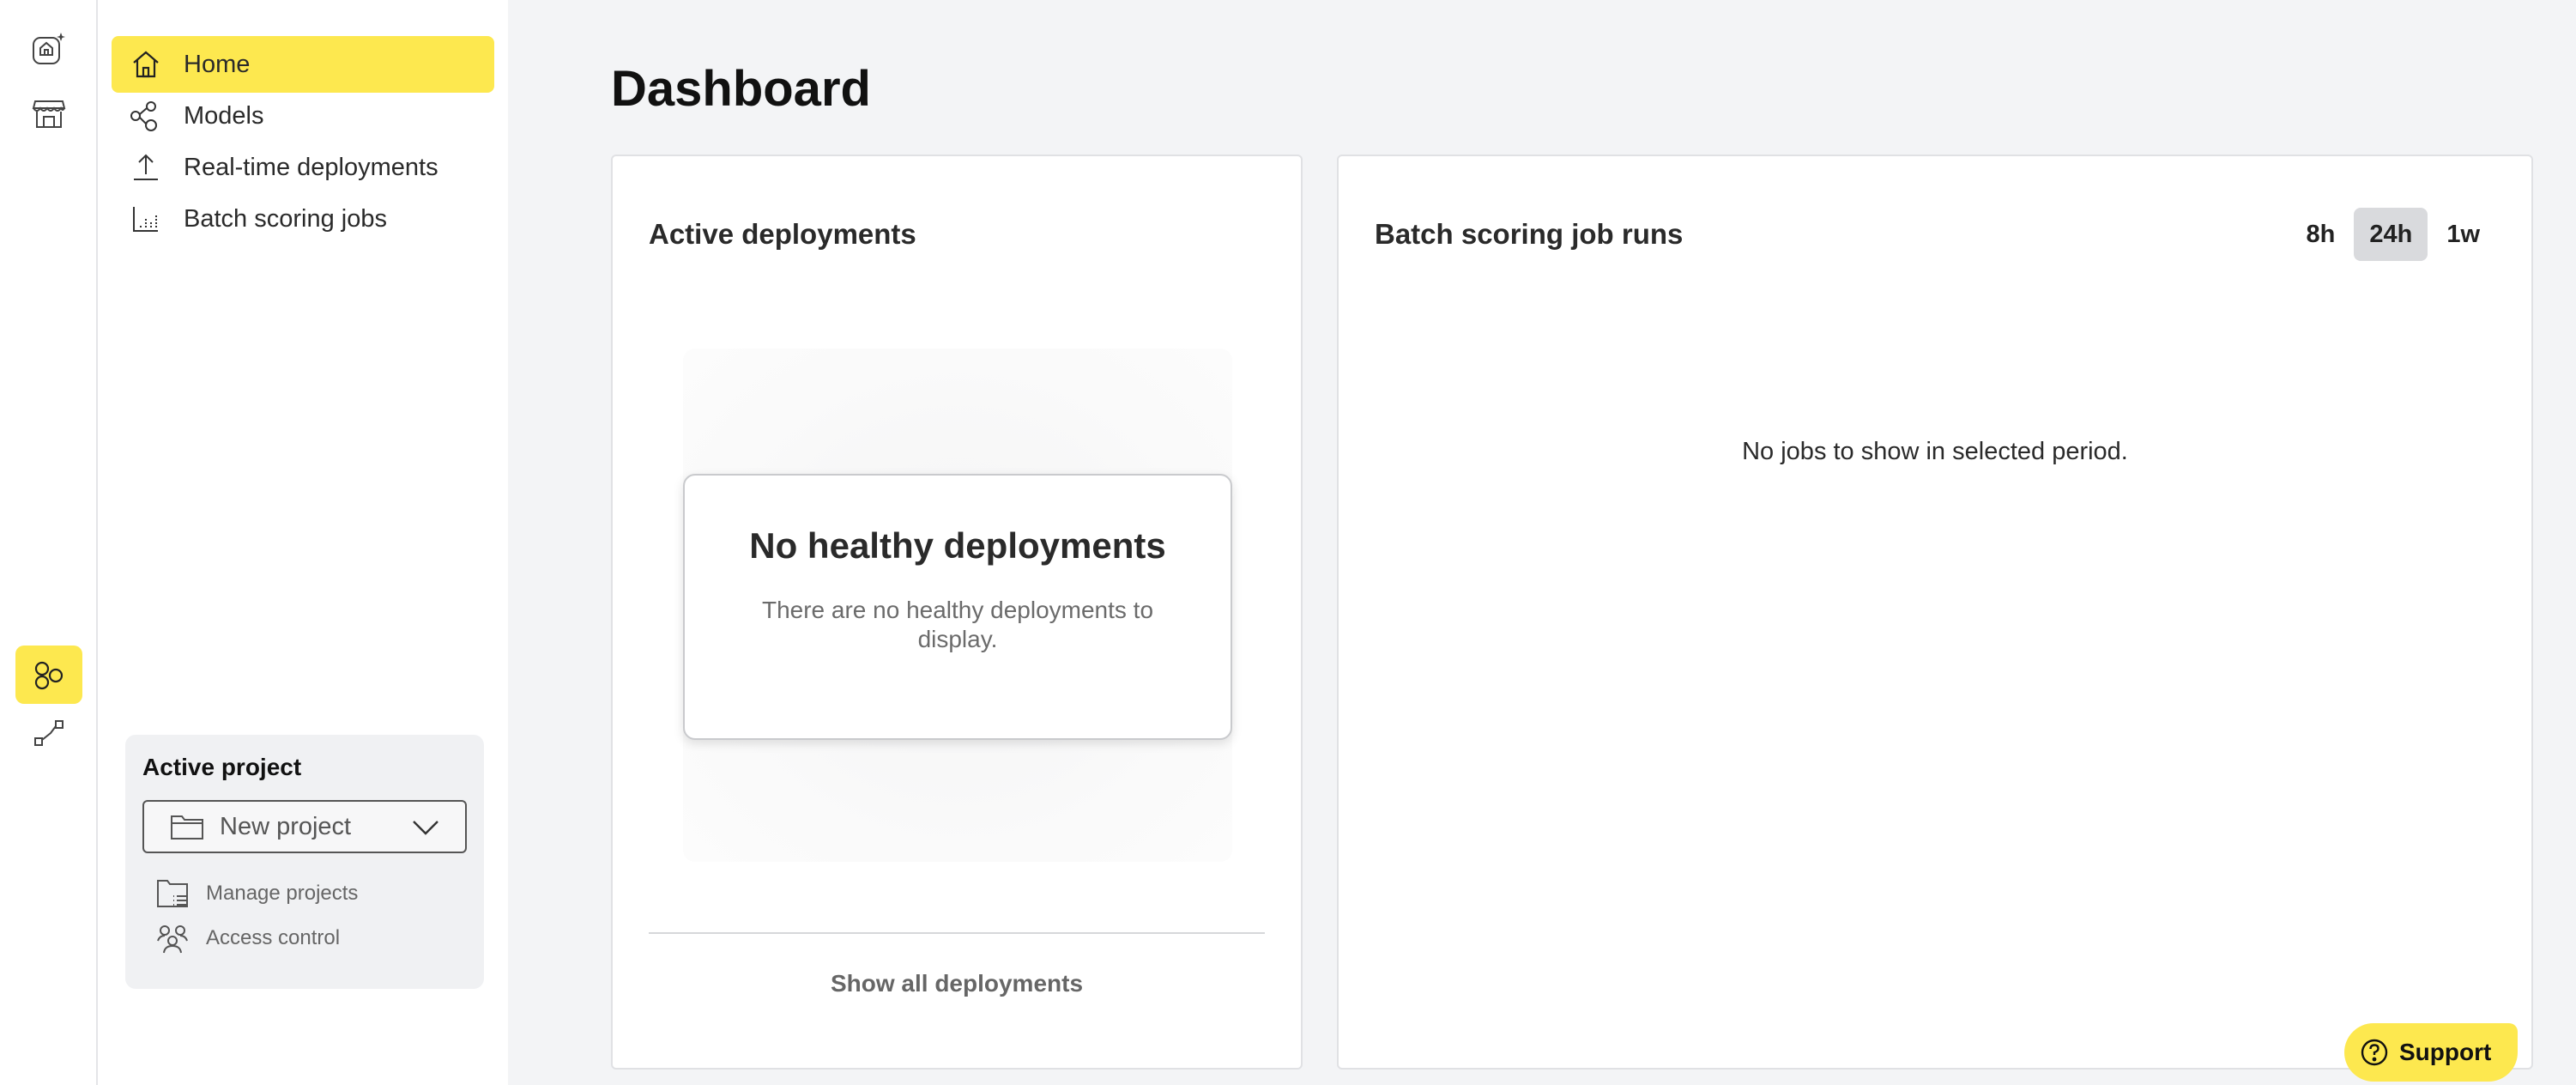 The height and width of the screenshot is (1085, 2576). I want to click on rail-pipeline-button, so click(48, 733).